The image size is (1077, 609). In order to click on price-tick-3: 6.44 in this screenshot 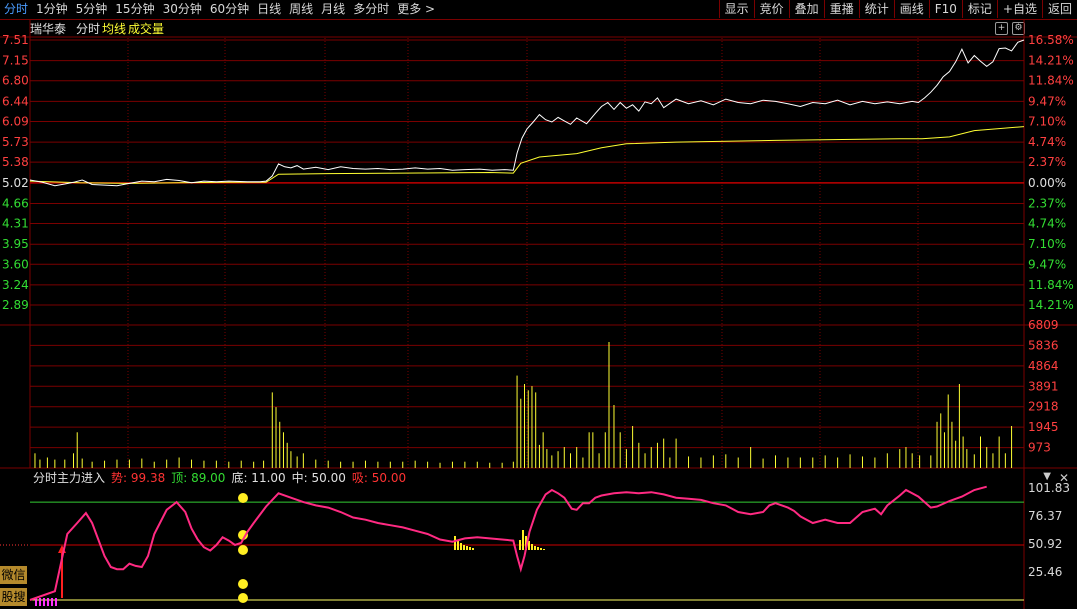, I will do `click(15, 101)`.